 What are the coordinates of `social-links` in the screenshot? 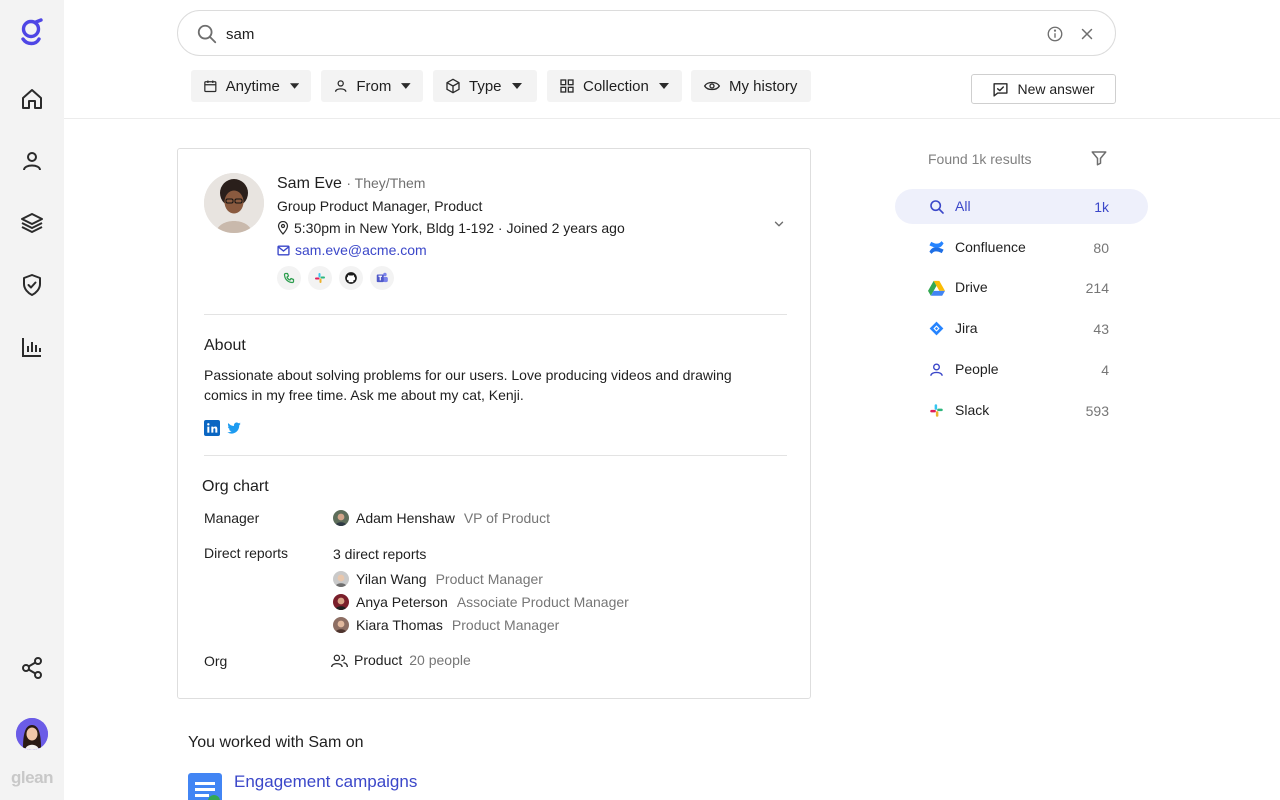 It's located at (226, 430).